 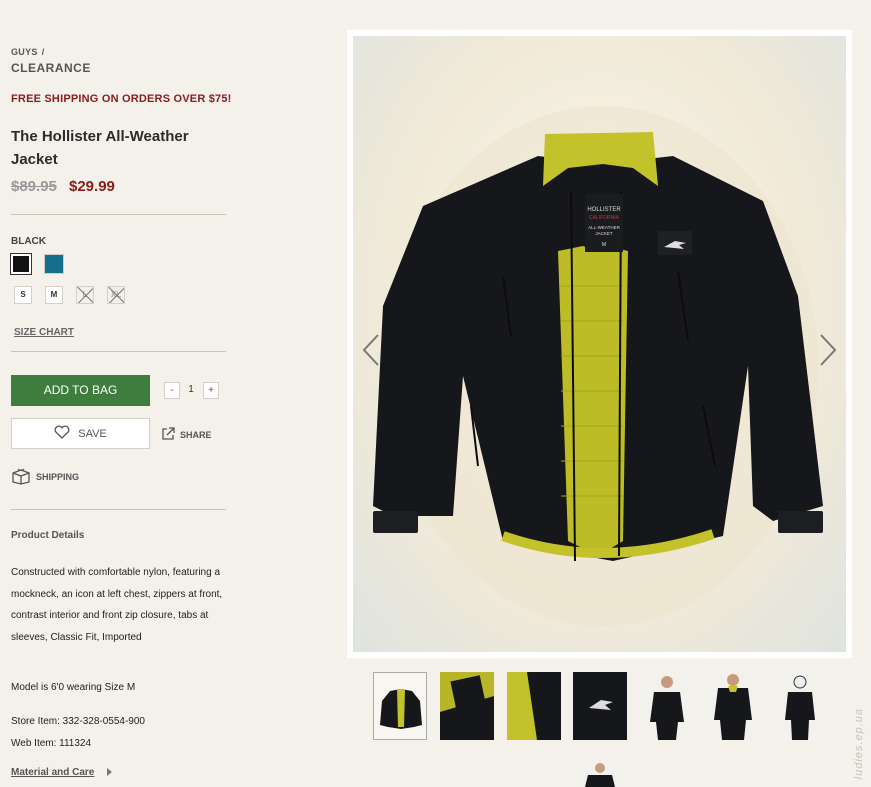 I want to click on quantity-value: 1, so click(x=191, y=390).